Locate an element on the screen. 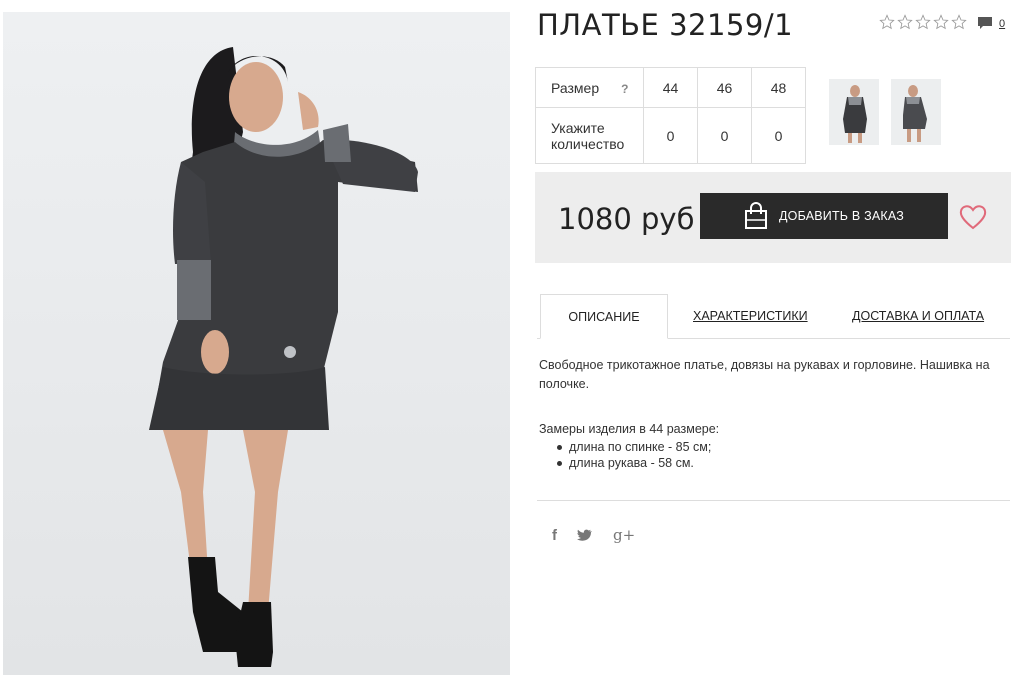  comments-link: 0 is located at coordinates (991, 23).